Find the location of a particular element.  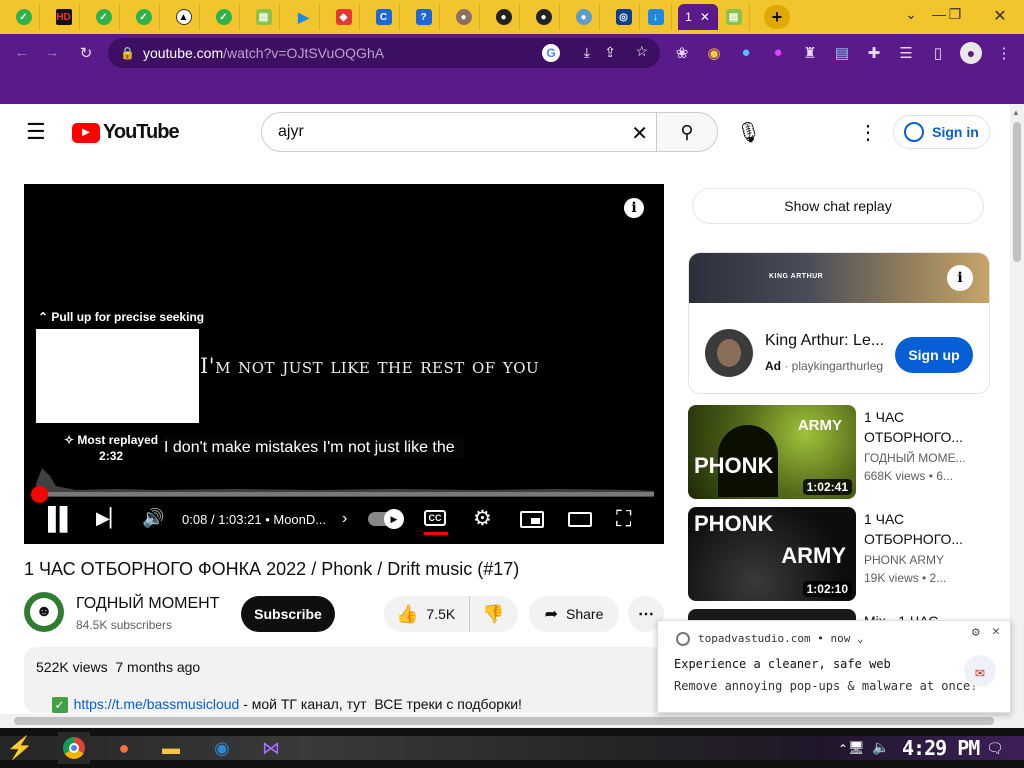

volume-button: 🔊 is located at coordinates (153, 518).